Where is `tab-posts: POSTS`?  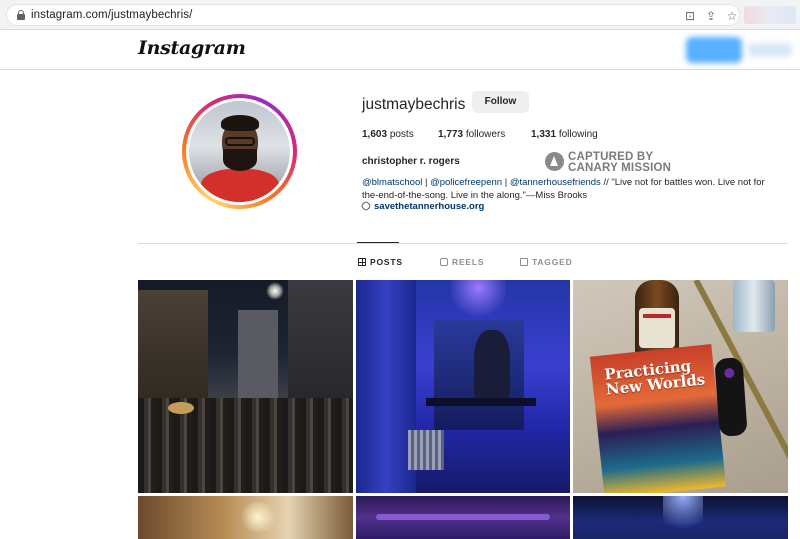 tab-posts: POSTS is located at coordinates (380, 262).